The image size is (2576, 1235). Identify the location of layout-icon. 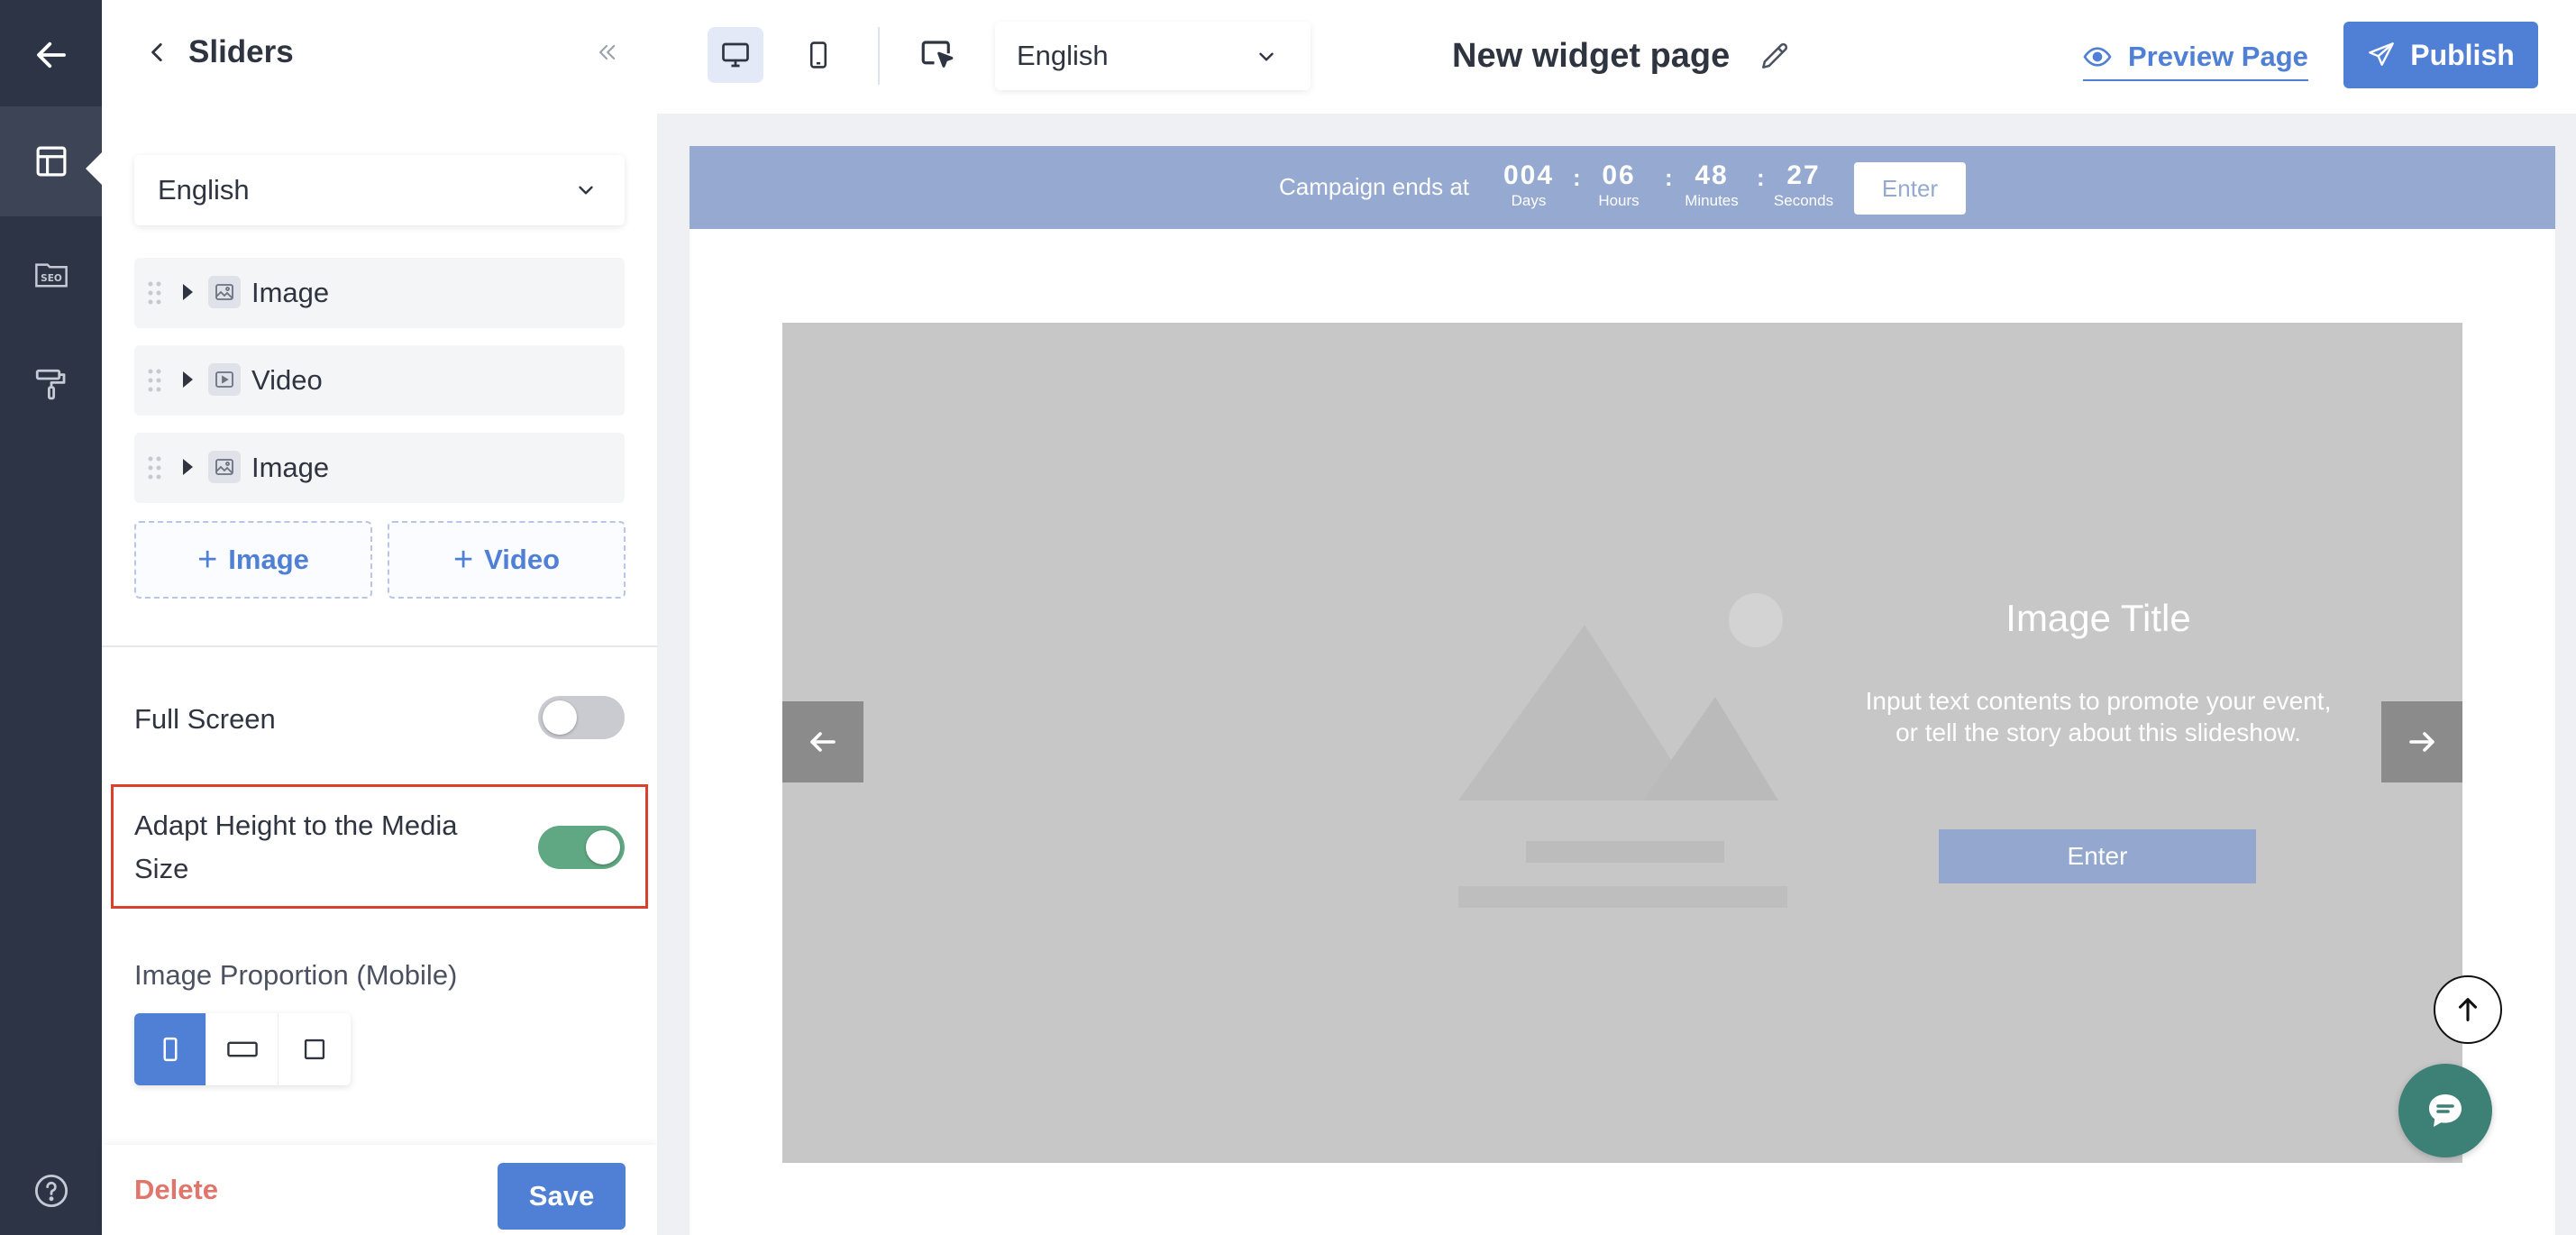
(51, 161).